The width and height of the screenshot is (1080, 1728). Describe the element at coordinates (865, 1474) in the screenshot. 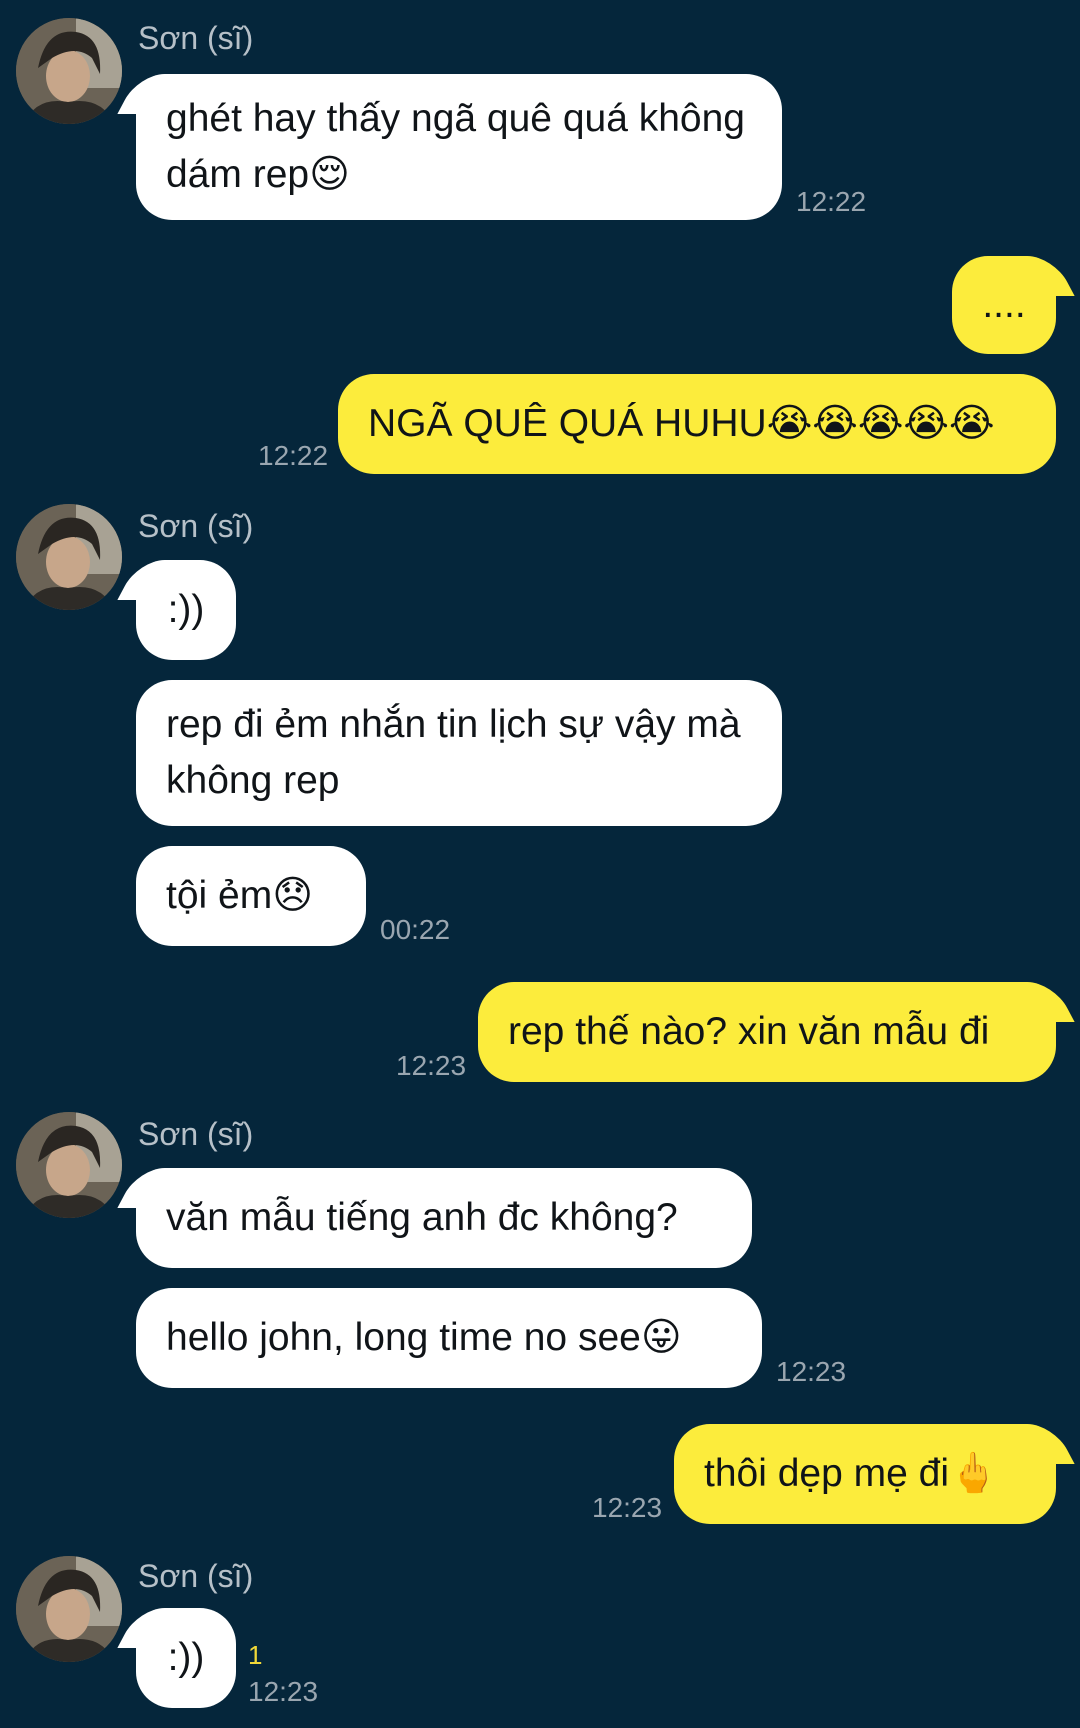

I see `message-bubble-sent: thôi dẹp mẹ đi🖕` at that location.